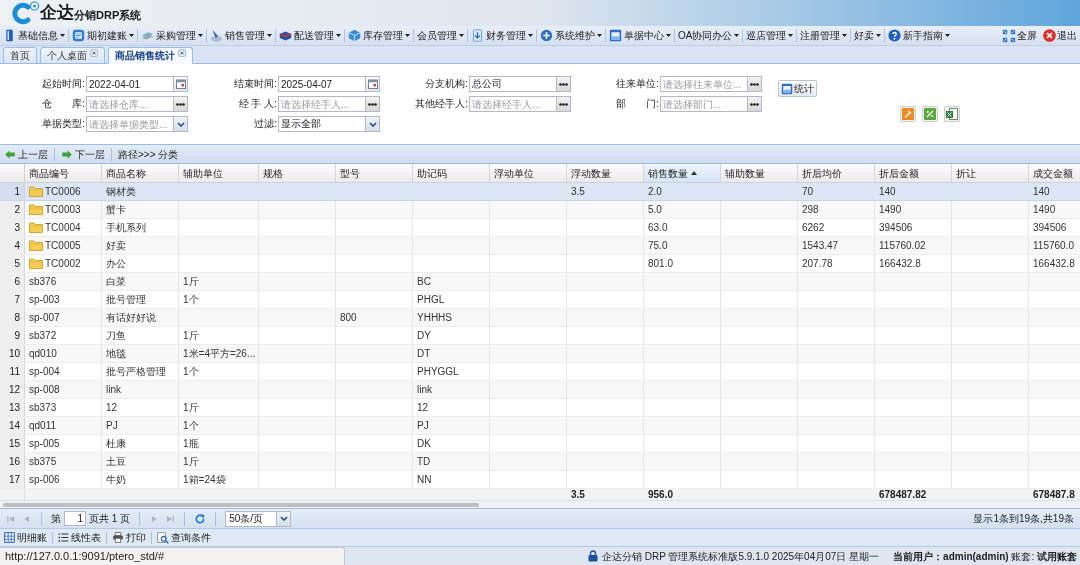  I want to click on column-header: 辅助单位, so click(219, 173).